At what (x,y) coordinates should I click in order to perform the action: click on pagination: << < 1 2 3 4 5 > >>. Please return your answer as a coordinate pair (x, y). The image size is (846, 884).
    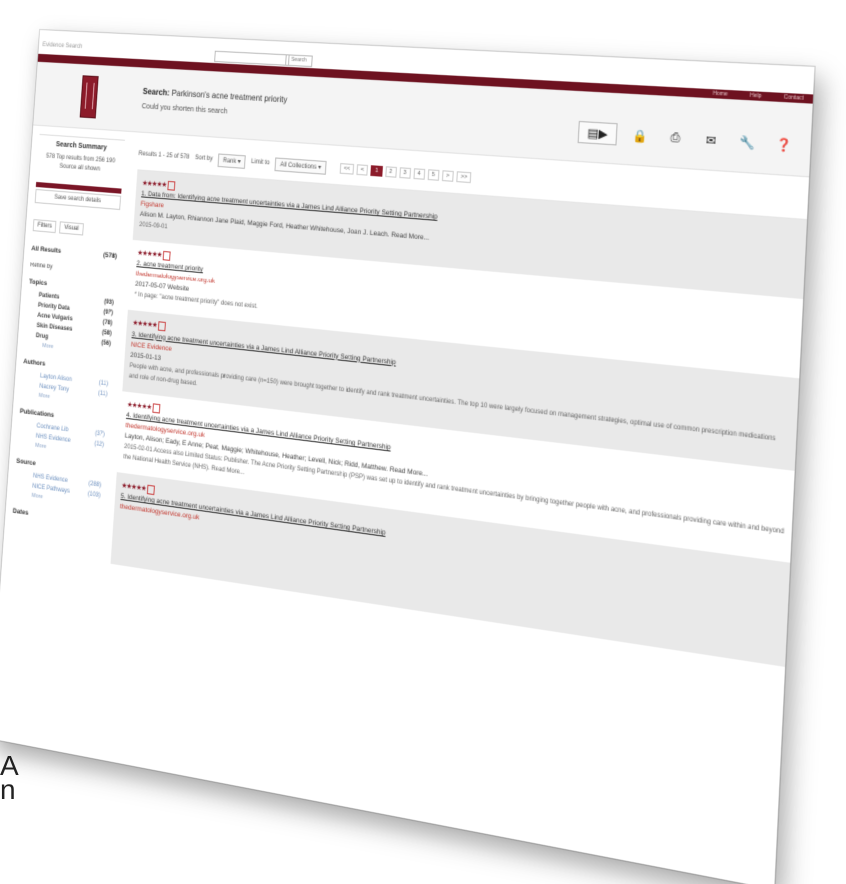
    Looking at the image, I should click on (405, 173).